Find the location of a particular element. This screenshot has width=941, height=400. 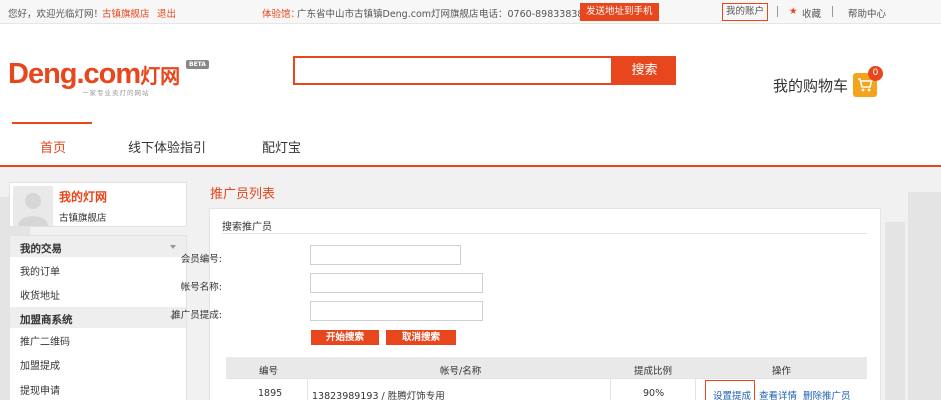

site-logo: Deng.com灯网 BETA 一家专业卖灯的网站 is located at coordinates (110, 78).